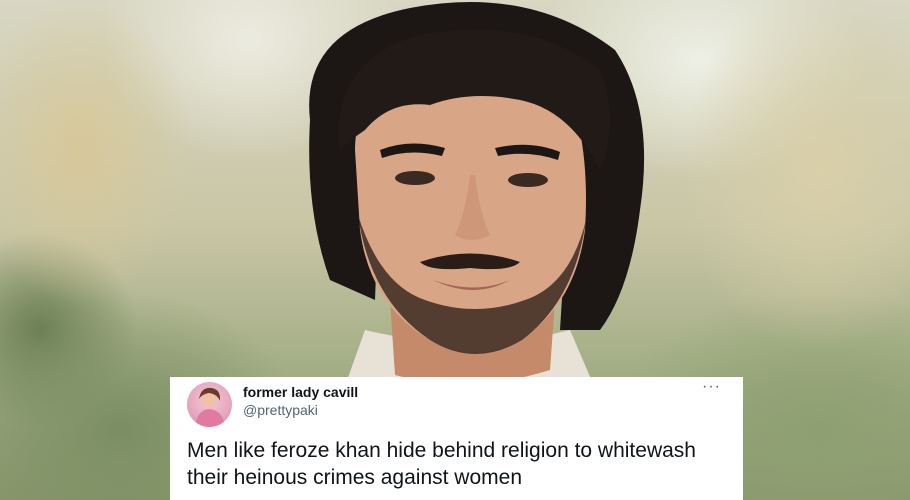  Describe the element at coordinates (300, 392) in the screenshot. I see `tweet-display-name: former lady cavill` at that location.